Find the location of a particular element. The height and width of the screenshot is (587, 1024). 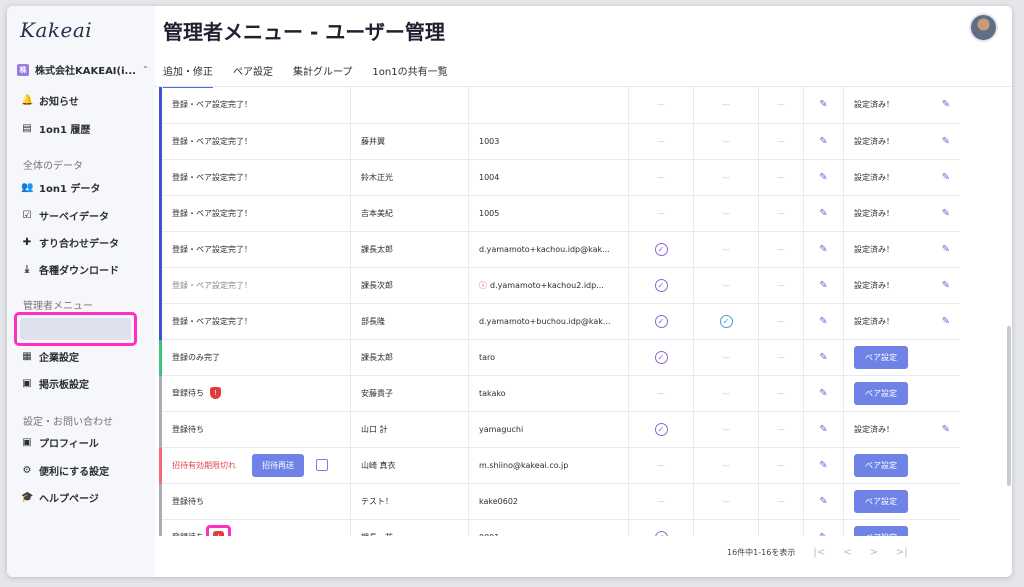

table-row: 登録待ち! 課長一花 0001 ✓ — — ✎ ペア設定 is located at coordinates (559, 528).